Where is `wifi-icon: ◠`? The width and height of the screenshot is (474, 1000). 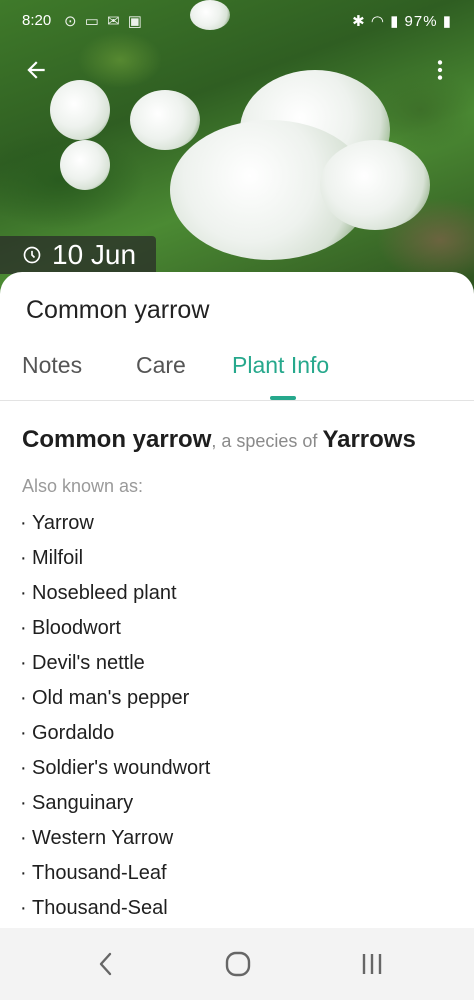 wifi-icon: ◠ is located at coordinates (377, 21).